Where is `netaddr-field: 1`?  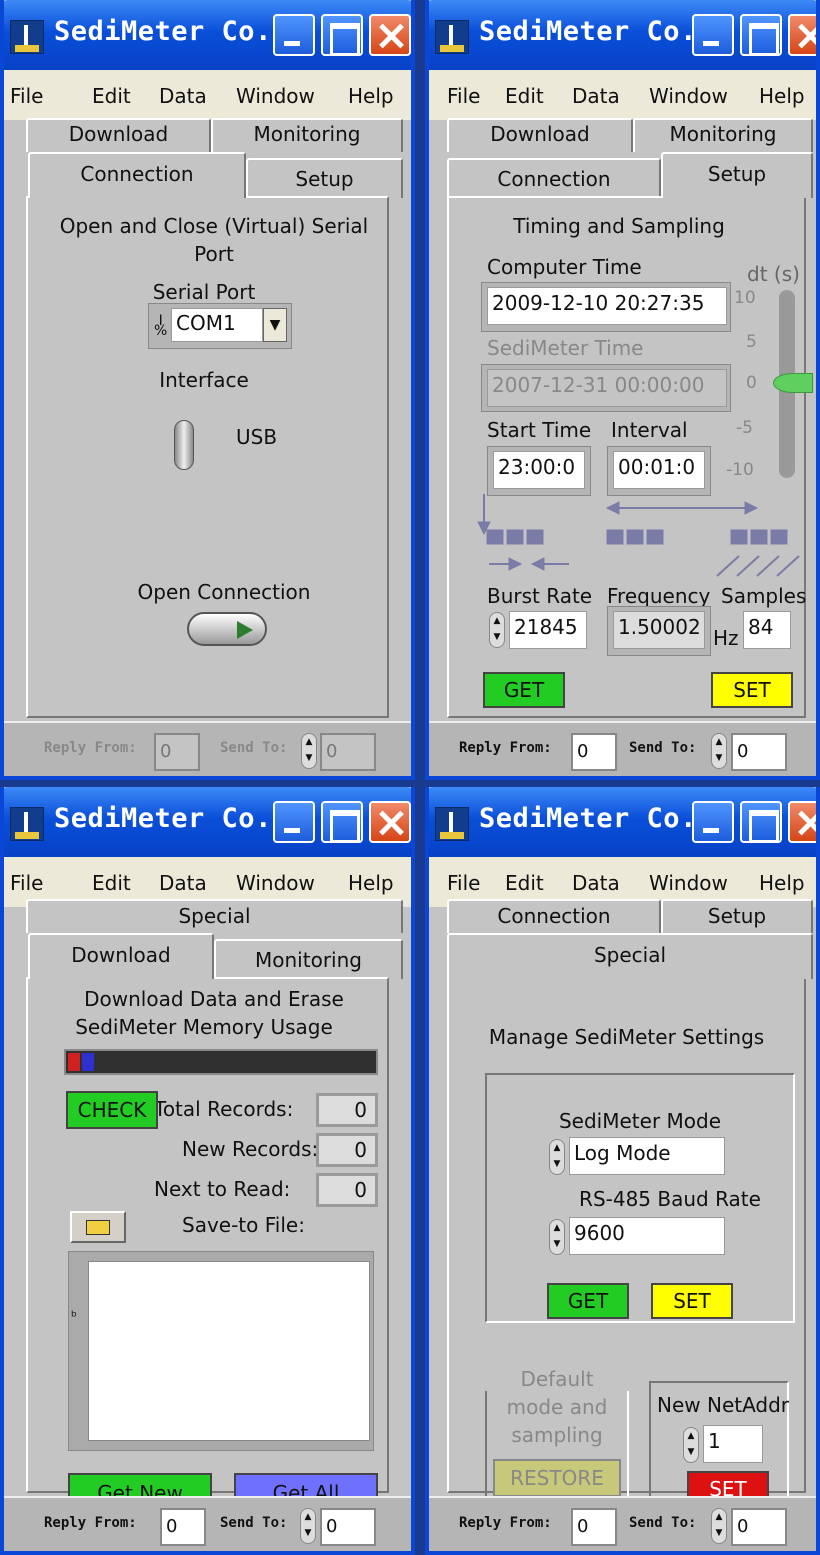 netaddr-field: 1 is located at coordinates (733, 1444).